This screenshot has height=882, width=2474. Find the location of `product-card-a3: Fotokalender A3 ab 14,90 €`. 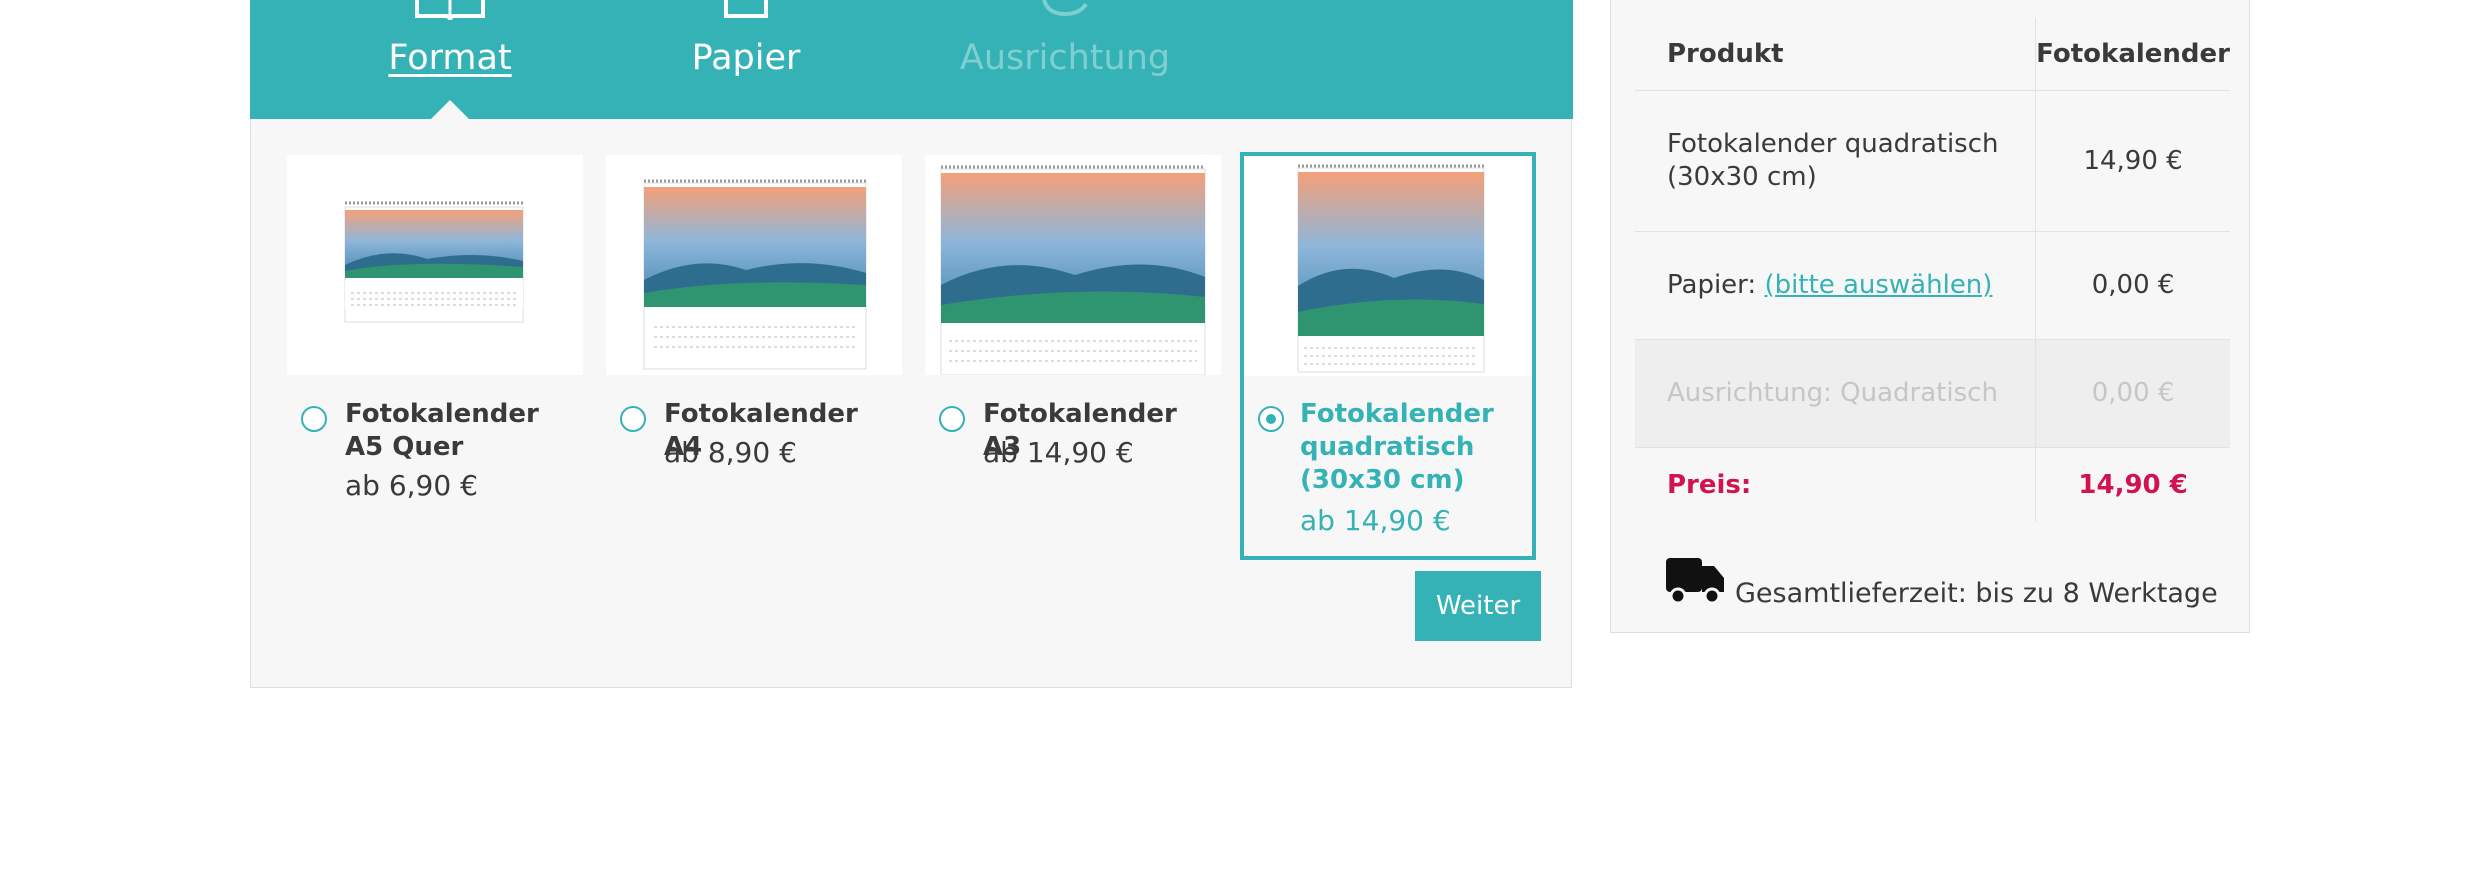

product-card-a3: Fotokalender A3 ab 14,90 € is located at coordinates (1073, 310).